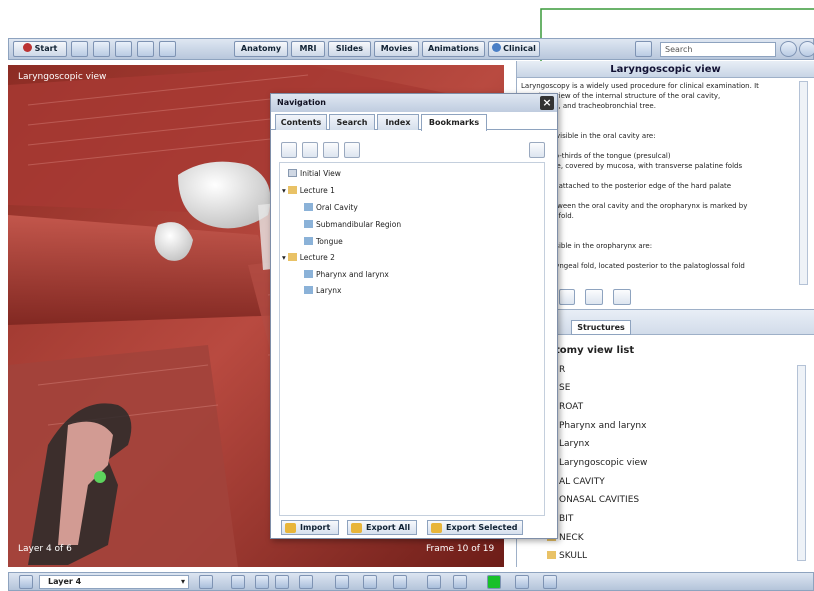 The image size is (814, 591). What do you see at coordinates (349, 49) in the screenshot?
I see `tab-slides: Slides` at bounding box center [349, 49].